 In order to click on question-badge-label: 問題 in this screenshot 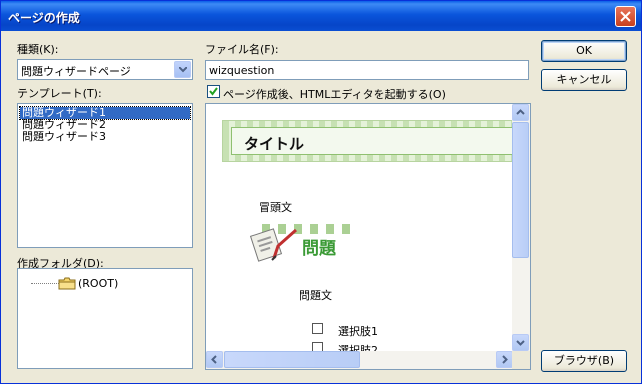, I will do `click(319, 249)`.